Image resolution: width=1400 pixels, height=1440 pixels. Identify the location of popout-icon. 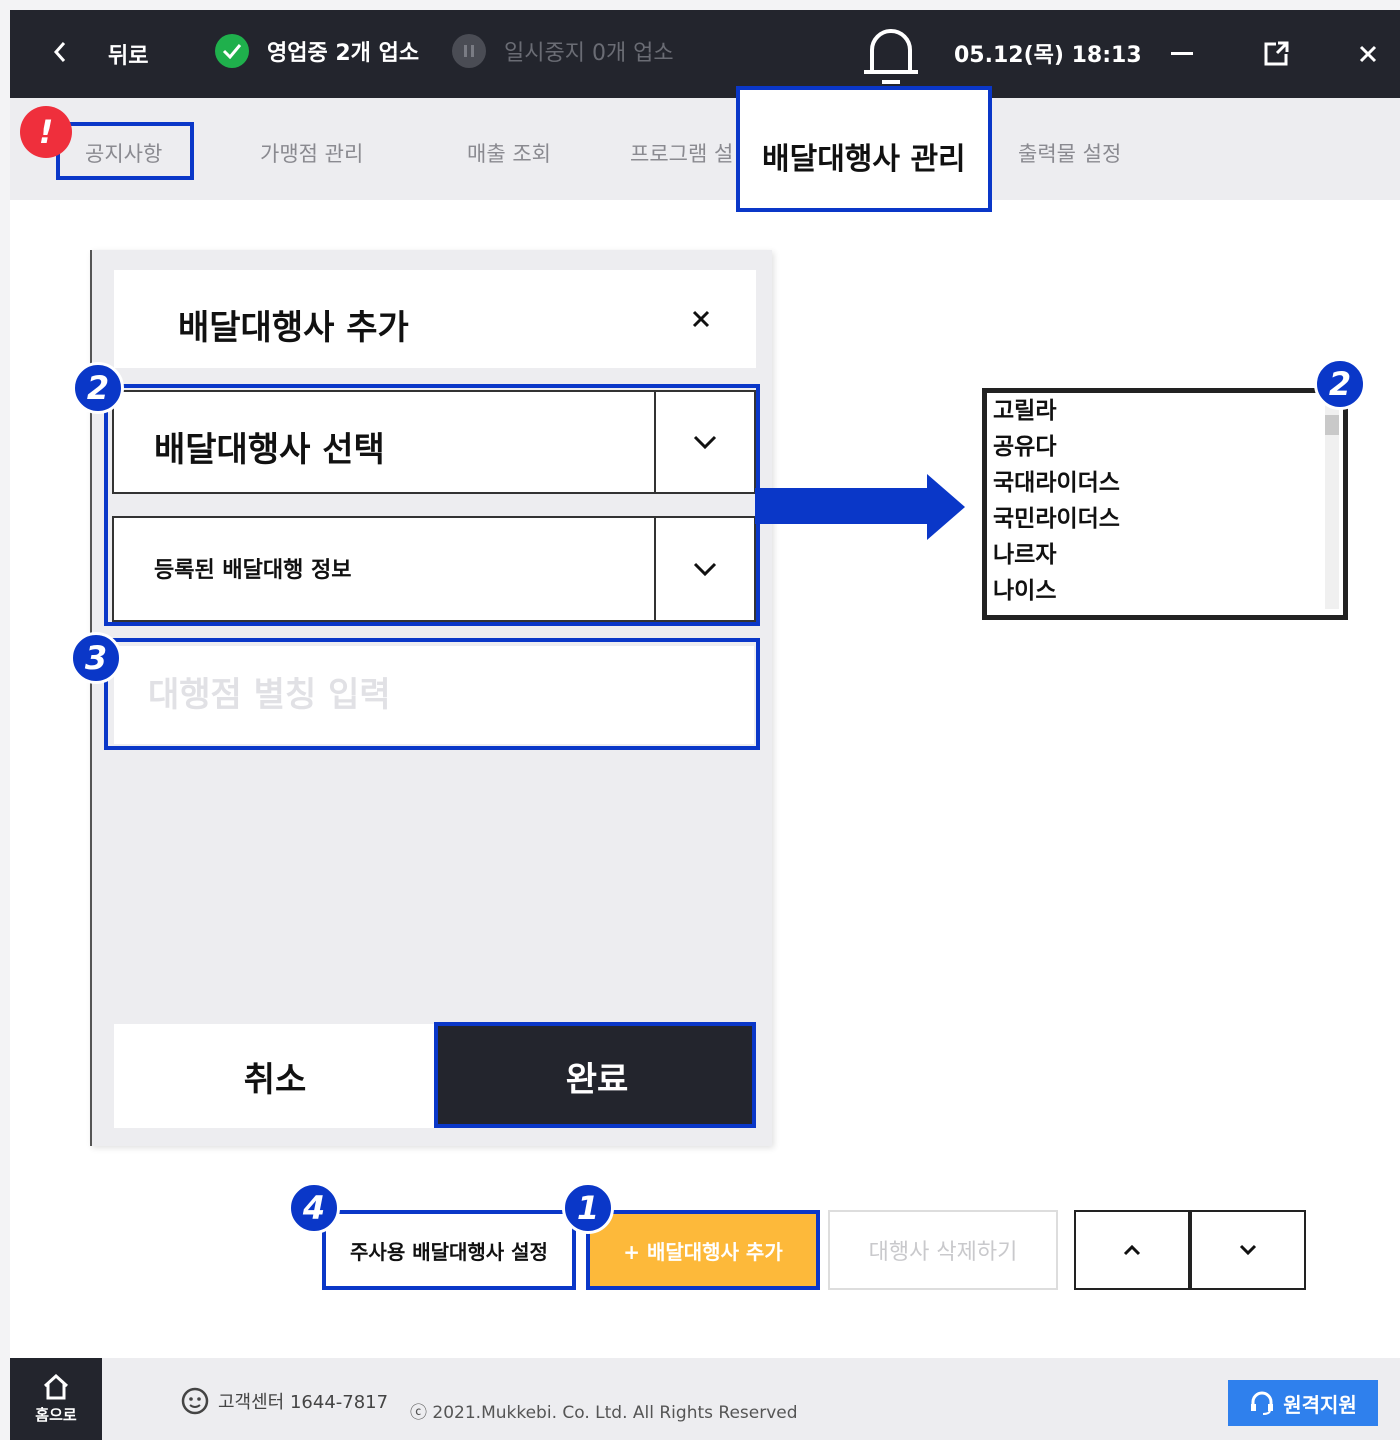
(1276, 53).